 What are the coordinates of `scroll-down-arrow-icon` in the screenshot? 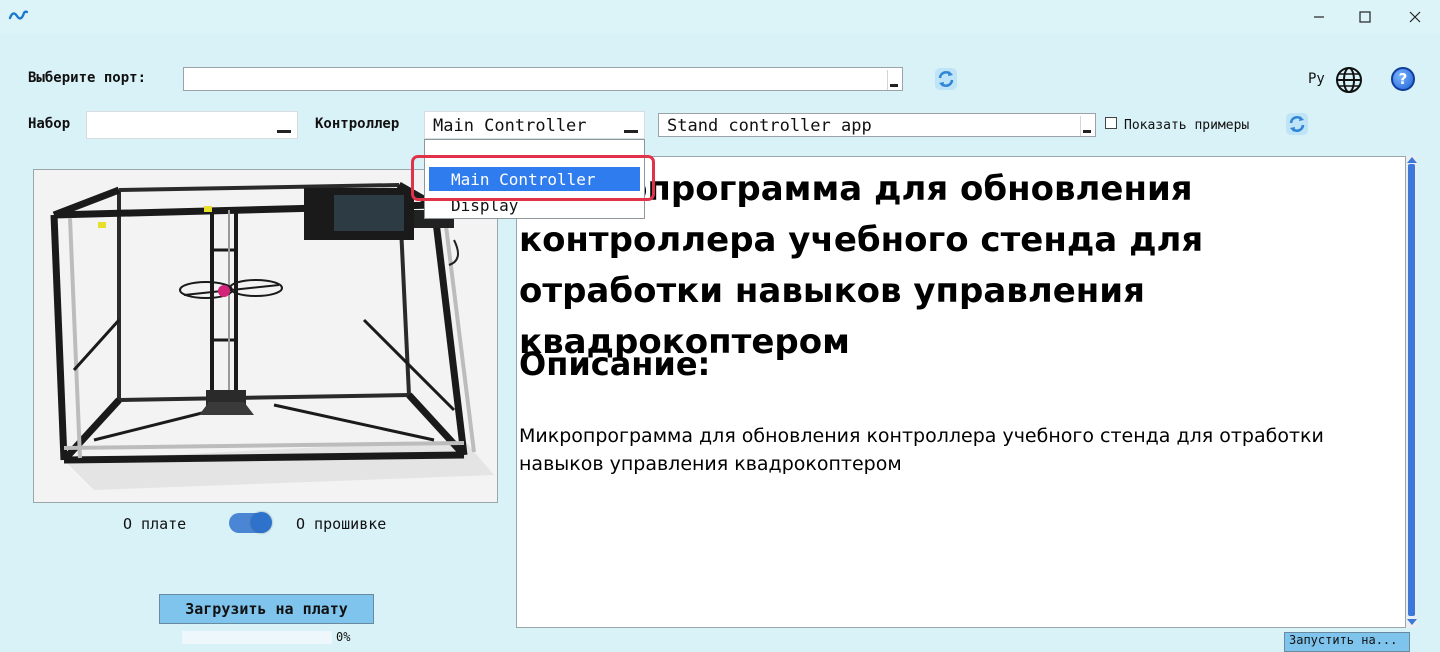 It's located at (1412, 622).